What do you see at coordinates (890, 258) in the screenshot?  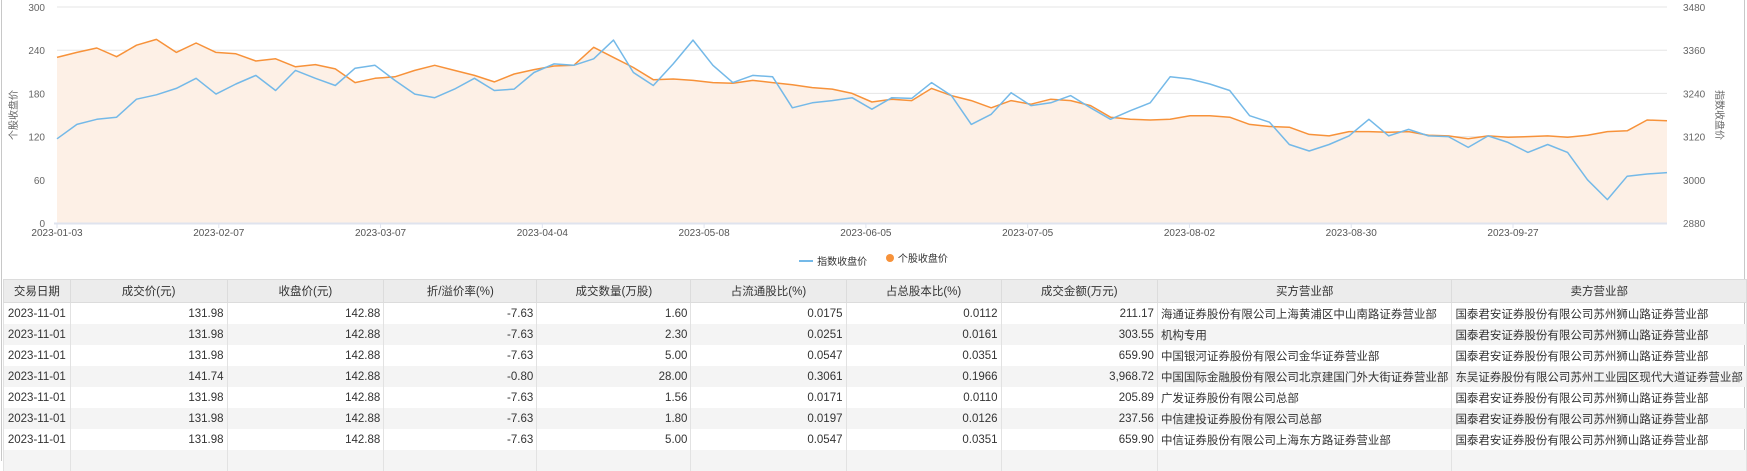 I see `dot-legend-icon` at bounding box center [890, 258].